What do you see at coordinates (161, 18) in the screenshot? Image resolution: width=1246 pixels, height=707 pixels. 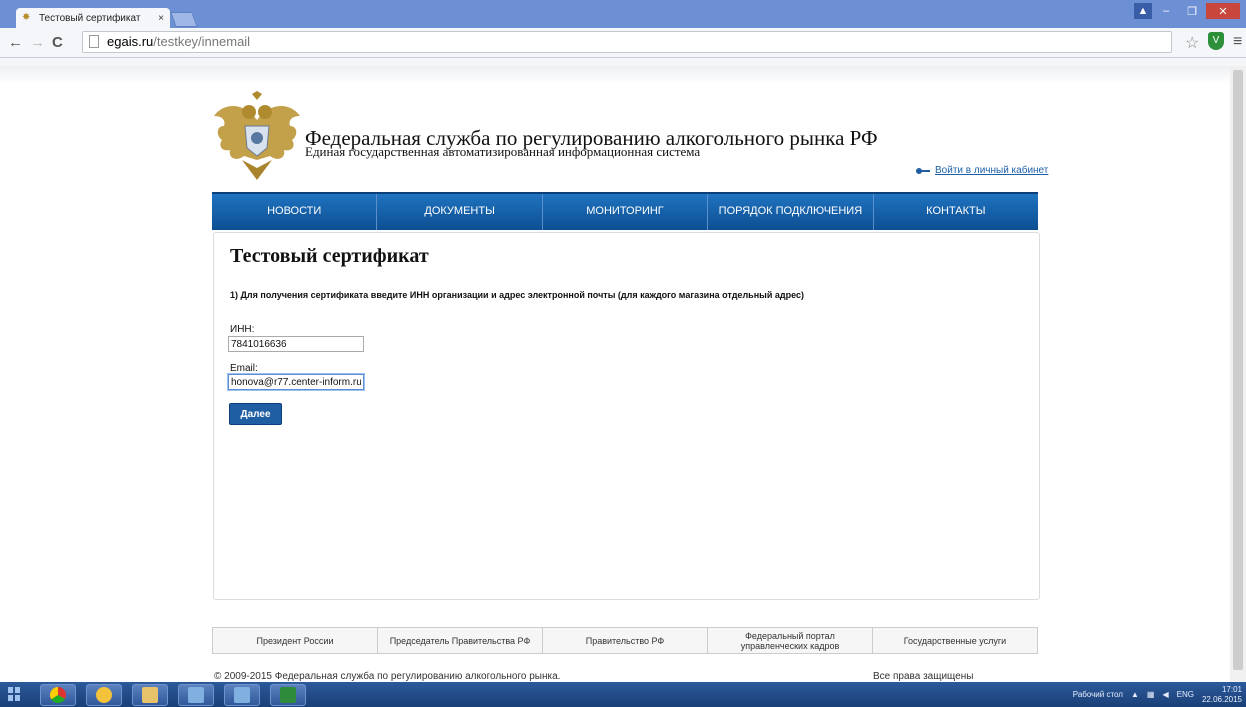 I see `tab-close-button: ×` at bounding box center [161, 18].